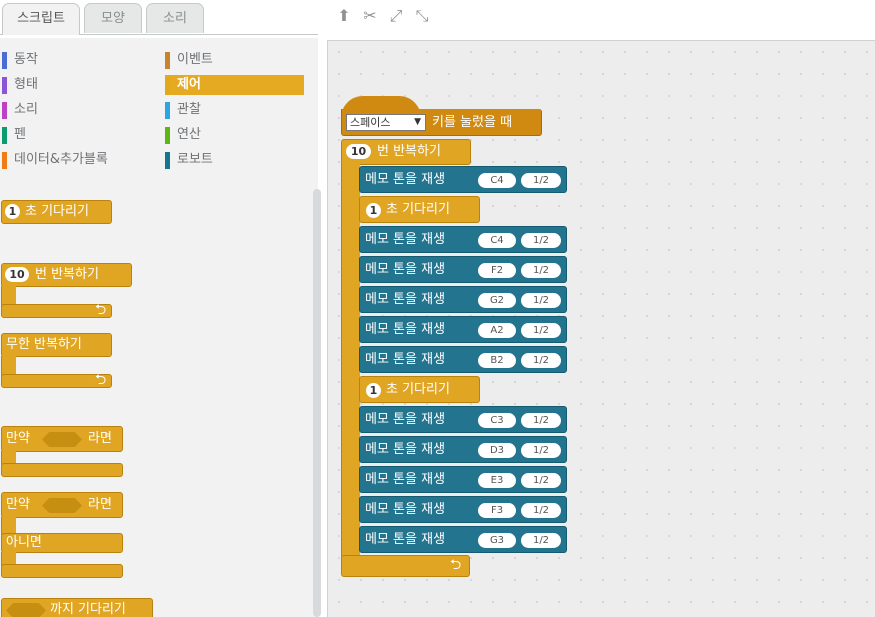  I want to click on palette-if-else-block: 만약 라면, so click(62, 505).